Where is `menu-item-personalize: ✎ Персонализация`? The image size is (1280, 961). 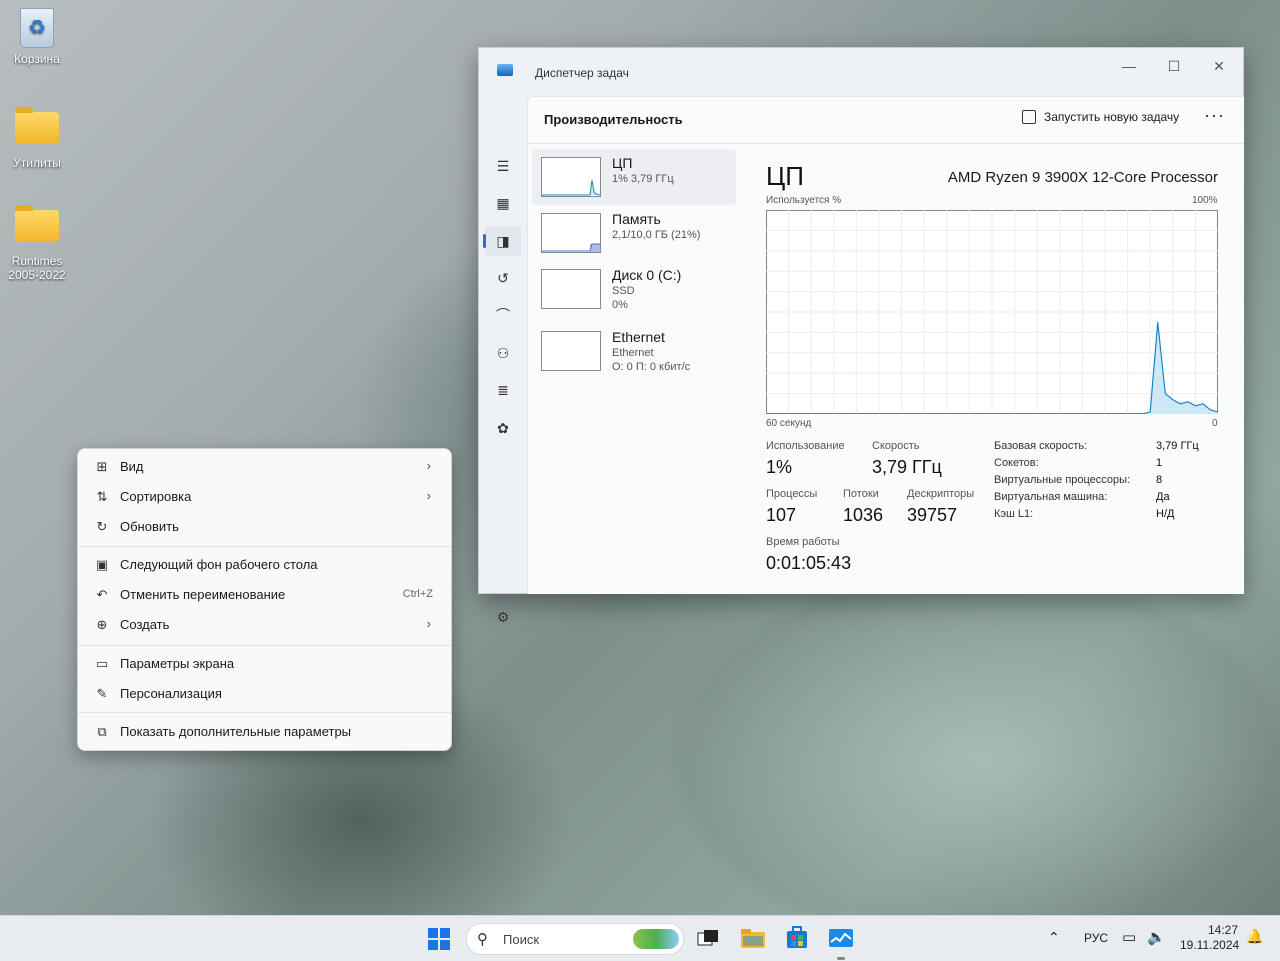 menu-item-personalize: ✎ Персонализация is located at coordinates (264, 694).